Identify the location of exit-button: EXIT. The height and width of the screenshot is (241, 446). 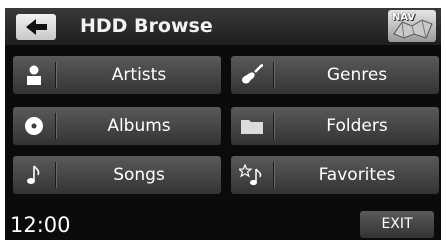
(397, 224).